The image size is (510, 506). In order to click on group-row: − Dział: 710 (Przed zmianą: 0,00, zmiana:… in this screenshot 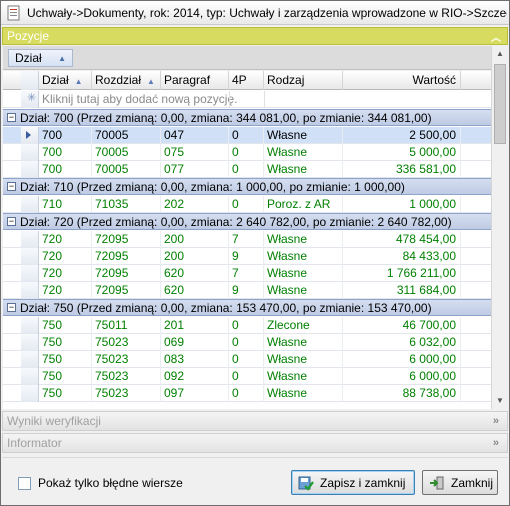, I will do `click(247, 186)`.